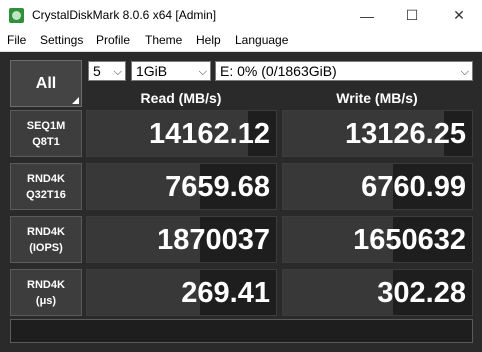 The width and height of the screenshot is (482, 352). What do you see at coordinates (208, 40) in the screenshot?
I see `menu-help: Help` at bounding box center [208, 40].